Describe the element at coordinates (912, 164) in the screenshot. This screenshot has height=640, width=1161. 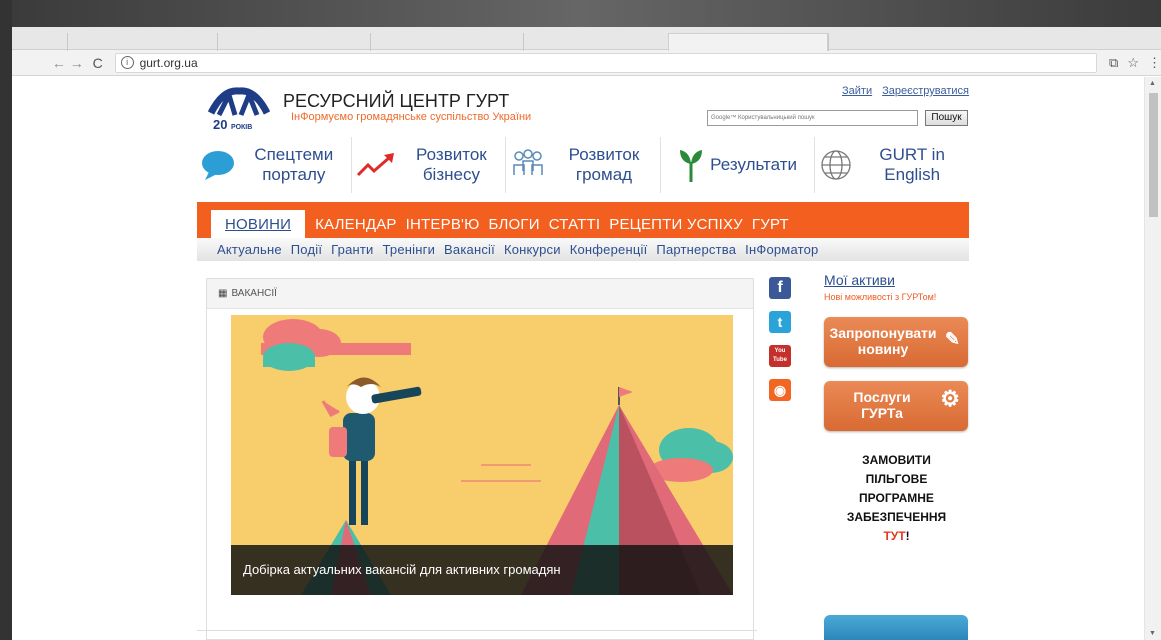
I see `section-label: GURT in English` at that location.